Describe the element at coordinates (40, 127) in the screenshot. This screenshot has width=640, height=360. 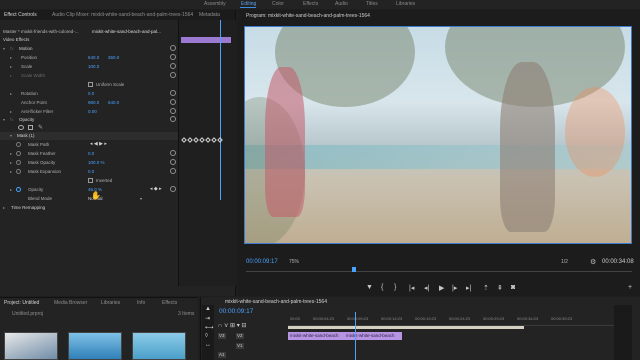
I see `pen-mask-icon: ✎` at that location.